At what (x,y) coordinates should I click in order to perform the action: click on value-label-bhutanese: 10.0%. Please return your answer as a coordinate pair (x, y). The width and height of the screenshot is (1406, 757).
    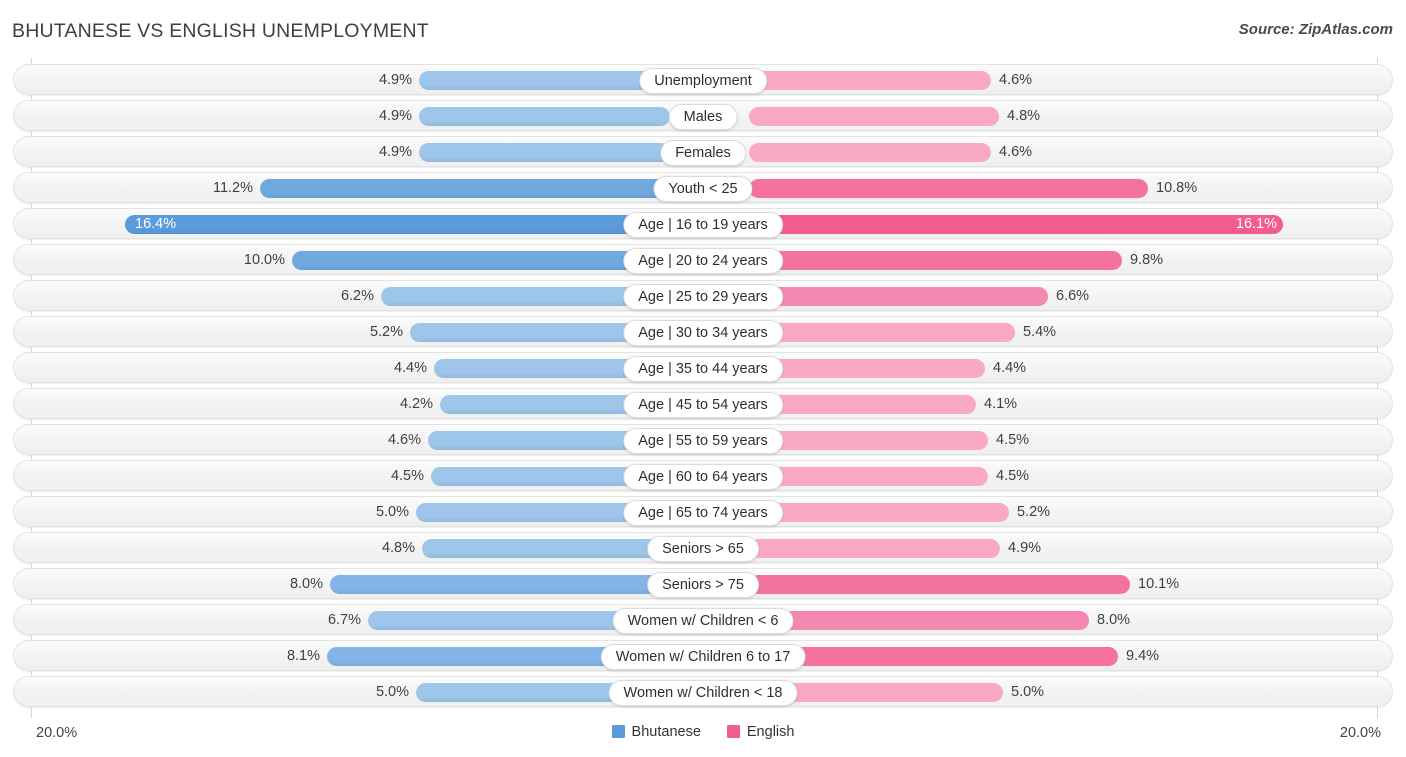
    Looking at the image, I should click on (264, 260).